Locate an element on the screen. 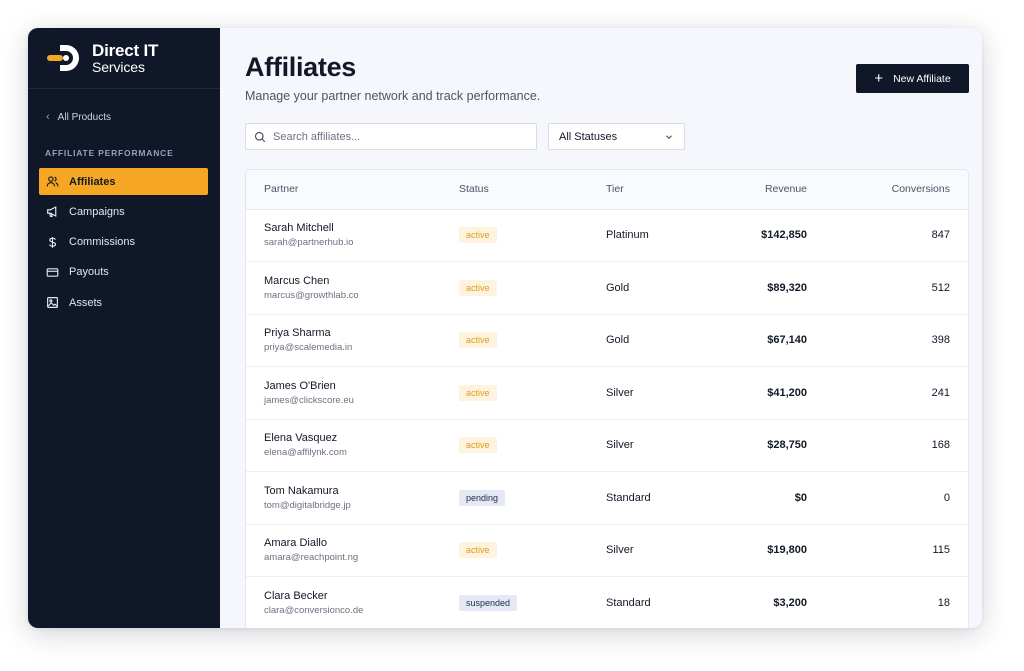 The height and width of the screenshot is (671, 1024). all-products-link: ‹ All Products is located at coordinates (78, 117).